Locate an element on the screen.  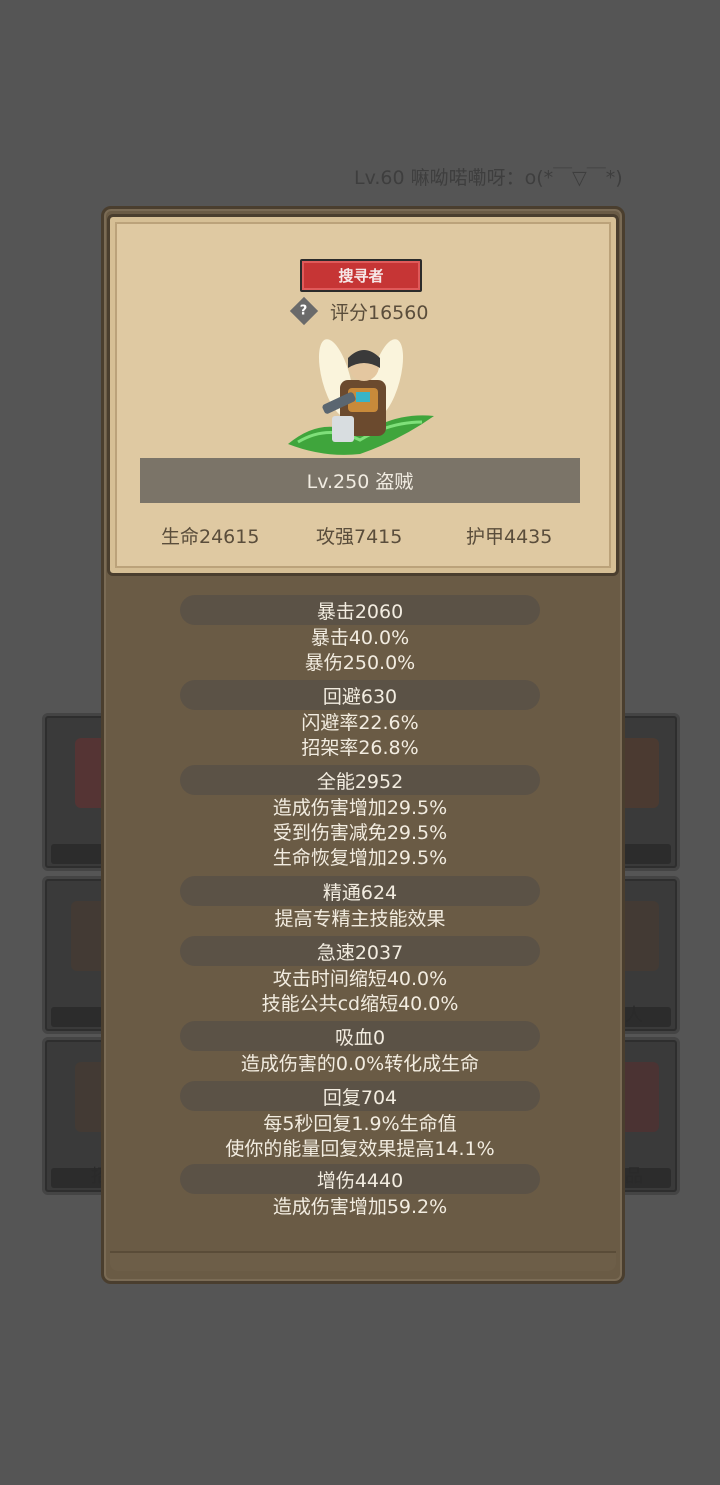
class-badge: 搜寻者 is located at coordinates (361, 275).